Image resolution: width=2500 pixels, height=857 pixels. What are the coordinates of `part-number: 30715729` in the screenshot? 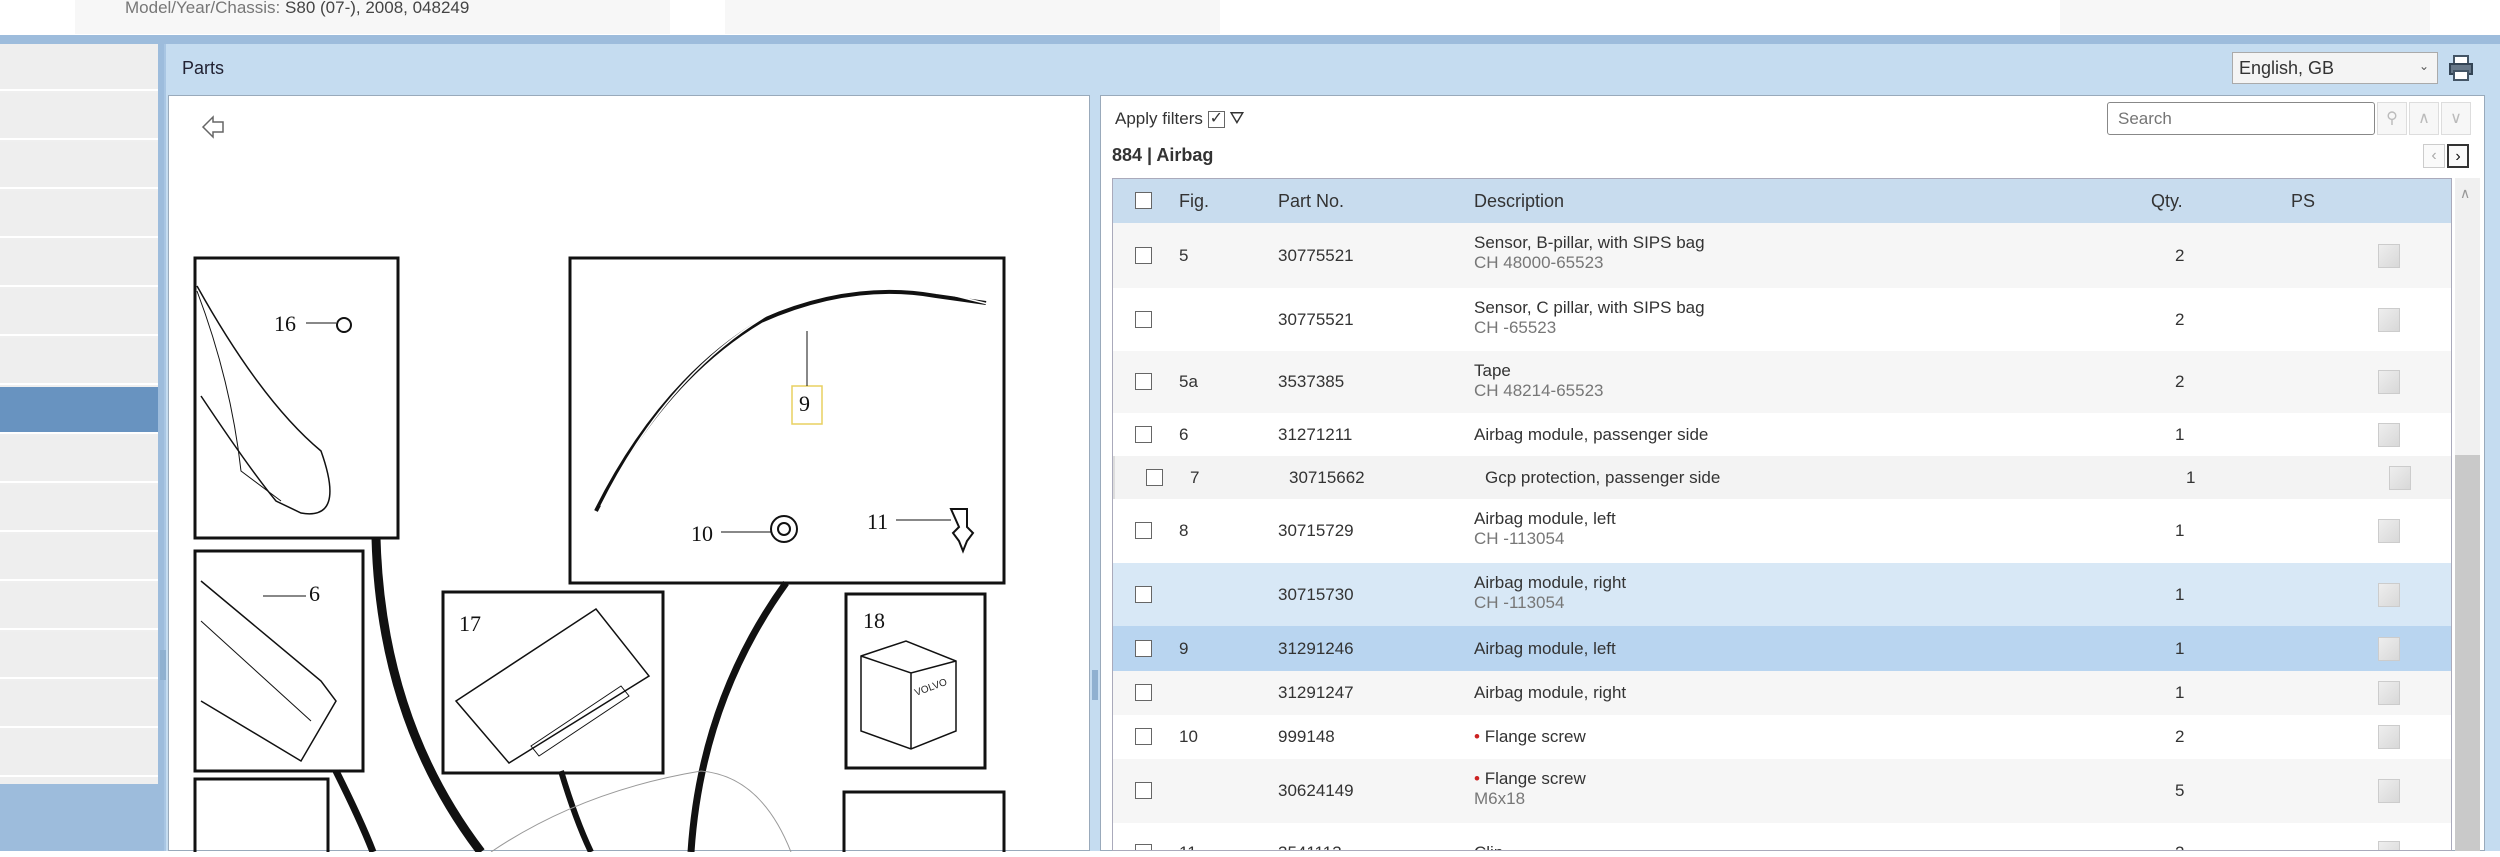 It's located at (1316, 531).